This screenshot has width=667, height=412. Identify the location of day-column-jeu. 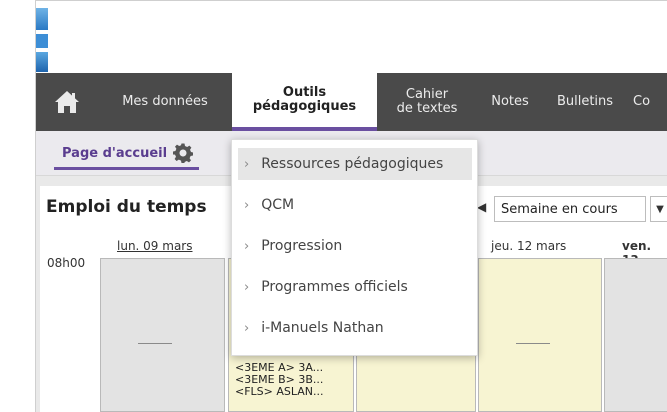
(540, 335).